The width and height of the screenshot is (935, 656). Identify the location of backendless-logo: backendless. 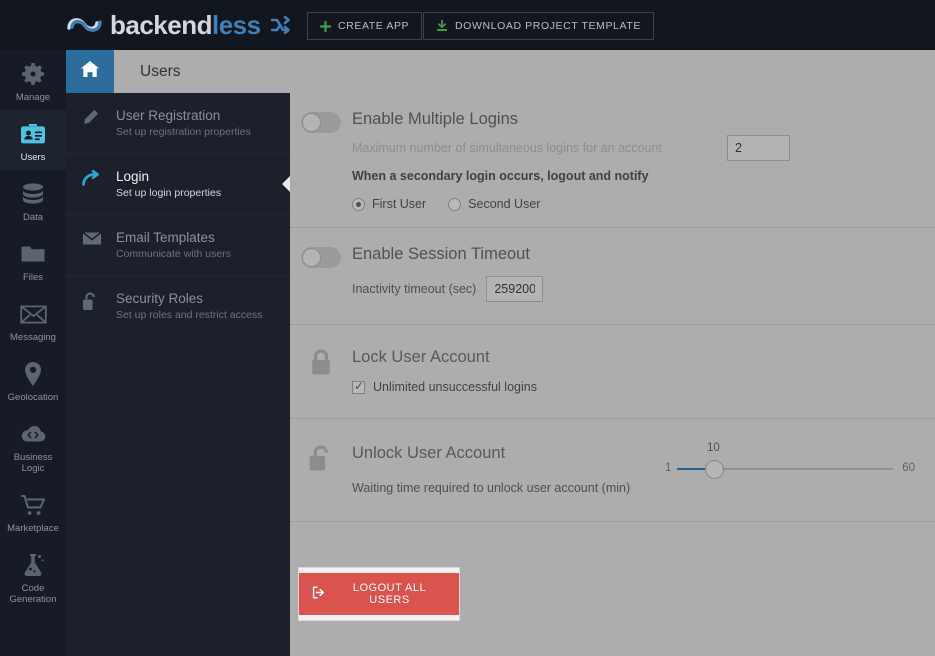
(178, 25).